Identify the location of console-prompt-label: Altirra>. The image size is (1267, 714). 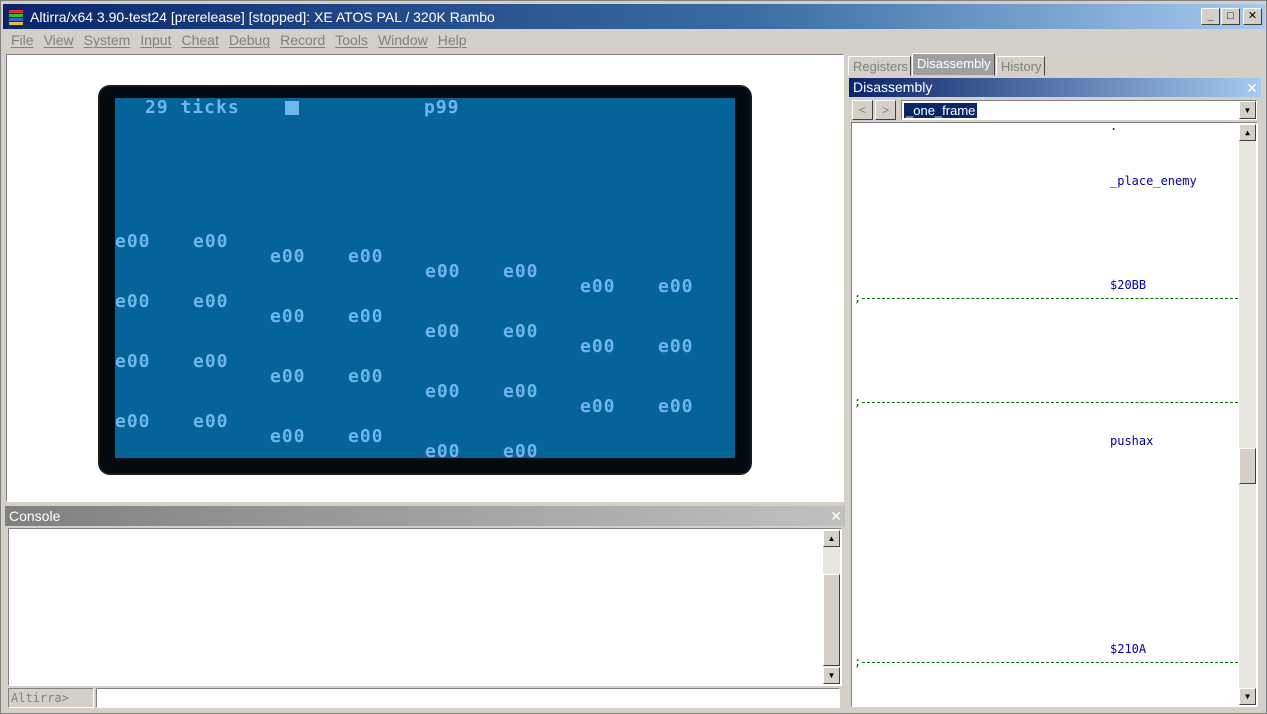
(51, 698).